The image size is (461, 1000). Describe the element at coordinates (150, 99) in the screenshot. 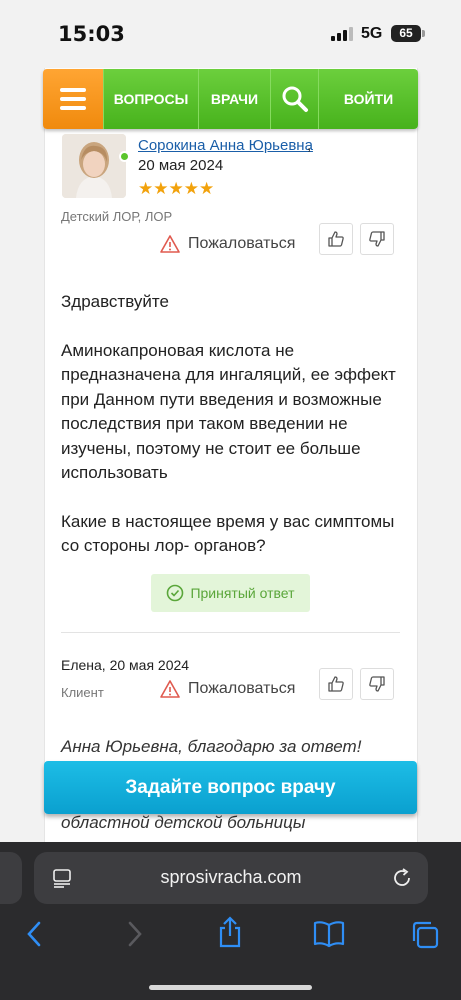

I see `nav-questions: ВОПРОСЫ` at that location.